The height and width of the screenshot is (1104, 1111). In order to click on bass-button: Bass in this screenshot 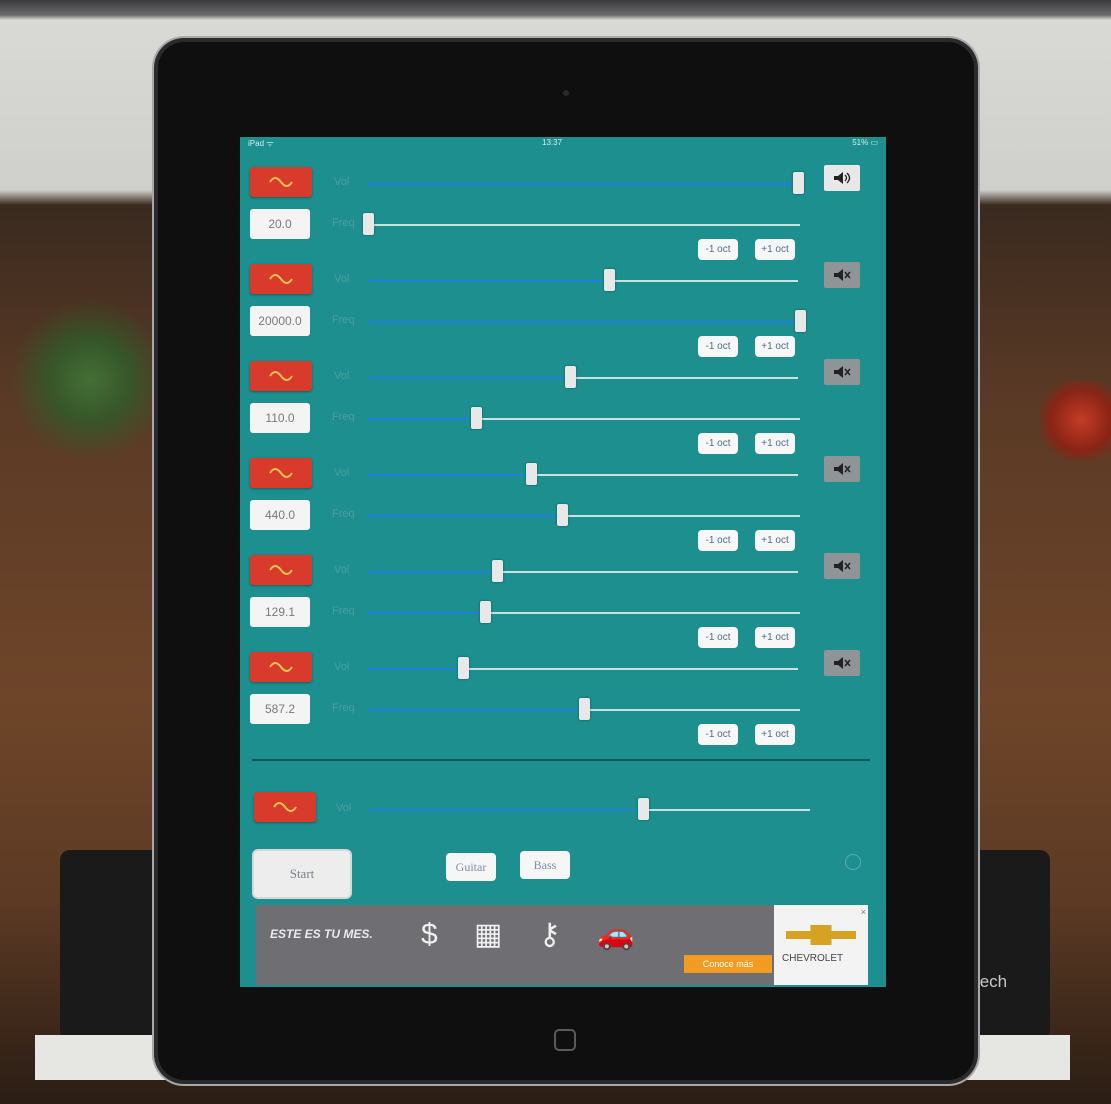, I will do `click(545, 865)`.